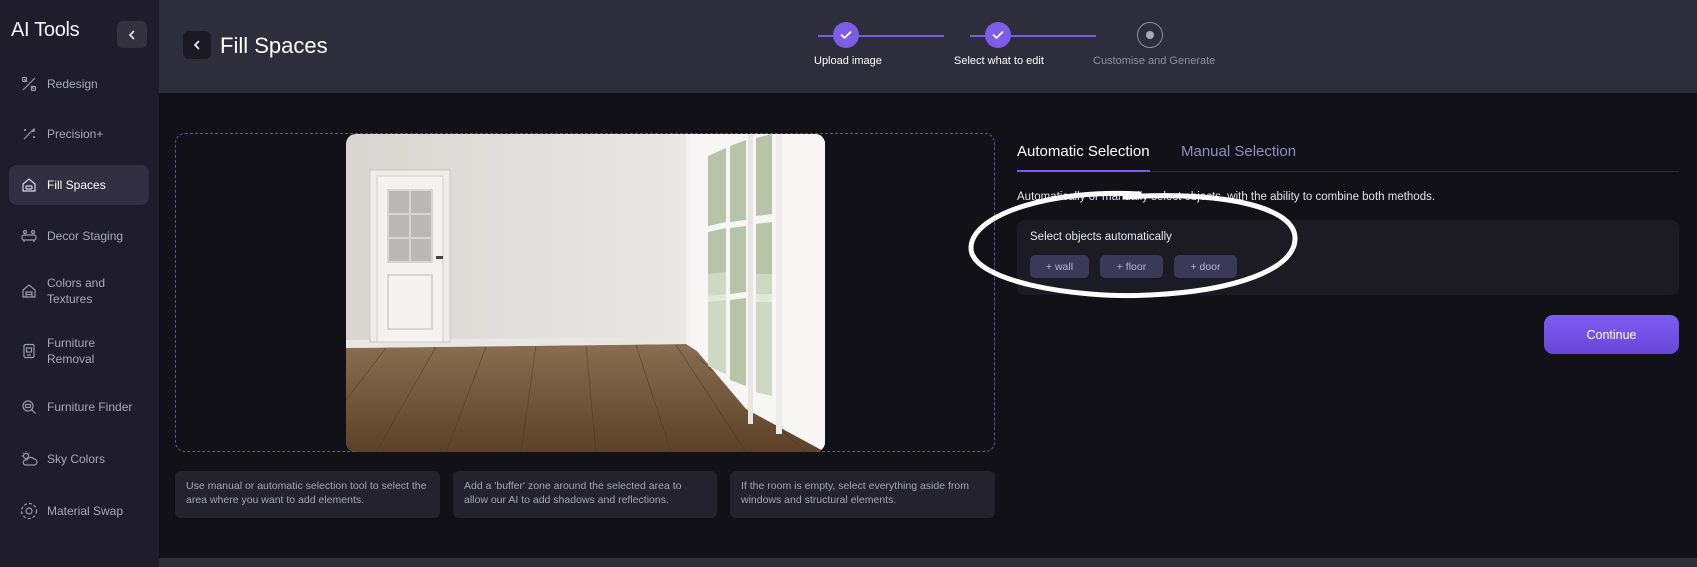 The height and width of the screenshot is (567, 1697). I want to click on sidebar-item-precision: Precision+, so click(79, 134).